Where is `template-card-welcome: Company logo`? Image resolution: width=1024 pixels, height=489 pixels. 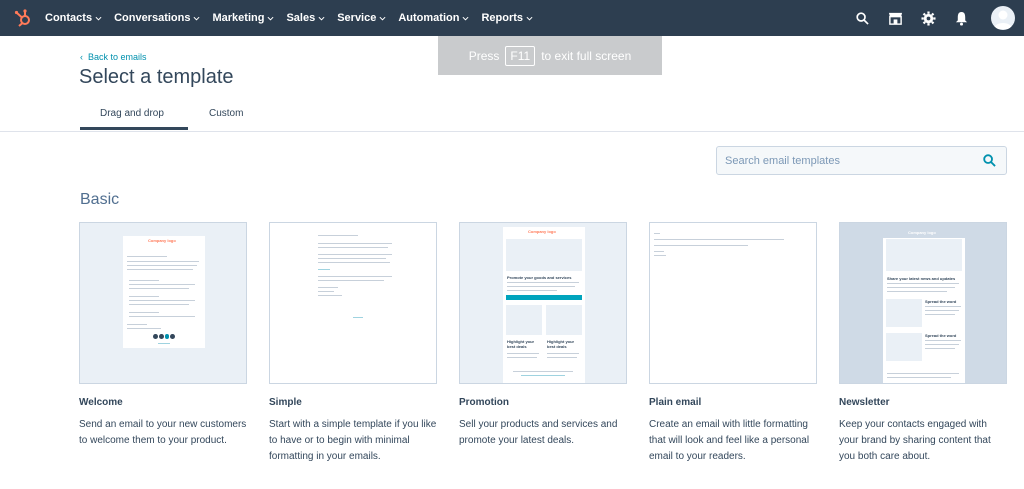 template-card-welcome: Company logo is located at coordinates (163, 303).